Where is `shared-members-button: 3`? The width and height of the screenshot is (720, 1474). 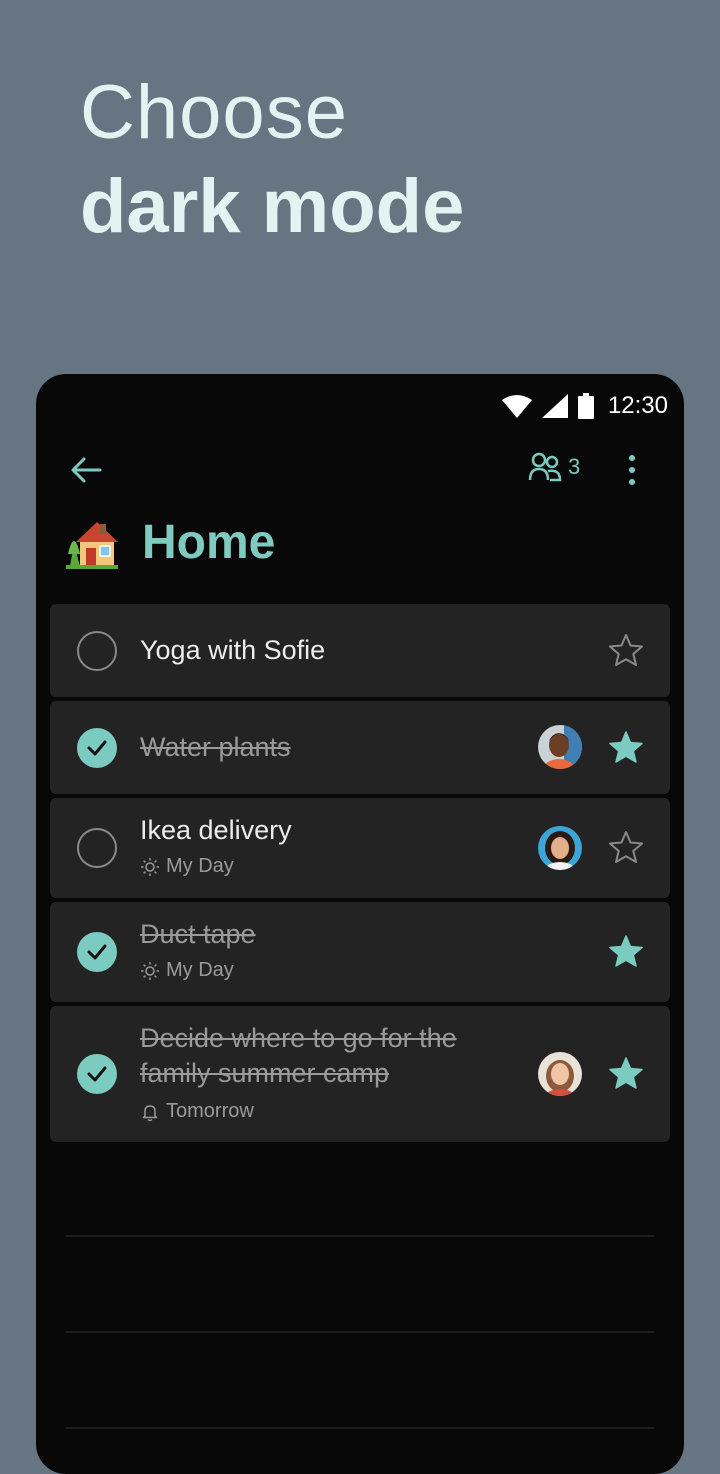 shared-members-button: 3 is located at coordinates (554, 467).